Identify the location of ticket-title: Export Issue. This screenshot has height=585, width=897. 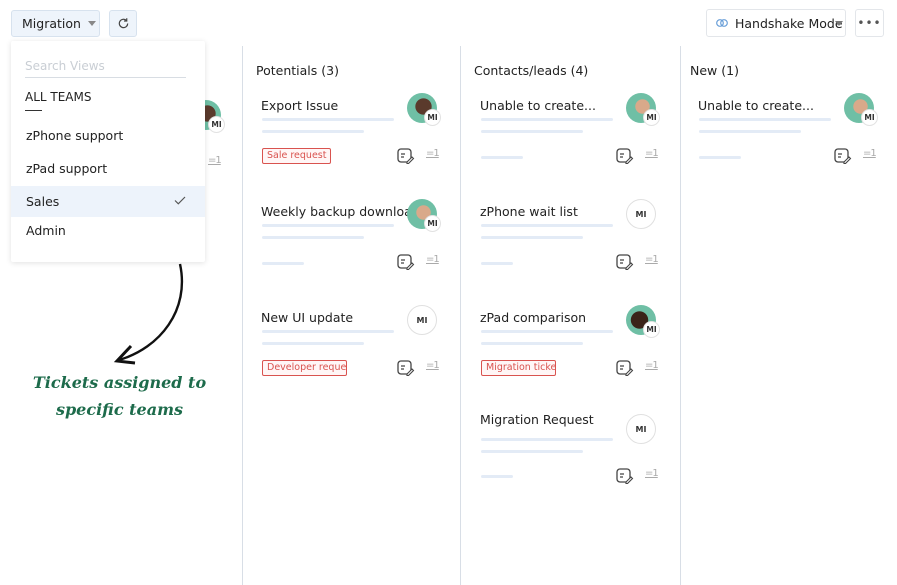
(300, 105).